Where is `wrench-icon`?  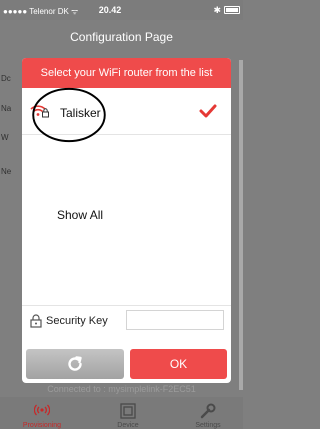 wrench-icon is located at coordinates (208, 411).